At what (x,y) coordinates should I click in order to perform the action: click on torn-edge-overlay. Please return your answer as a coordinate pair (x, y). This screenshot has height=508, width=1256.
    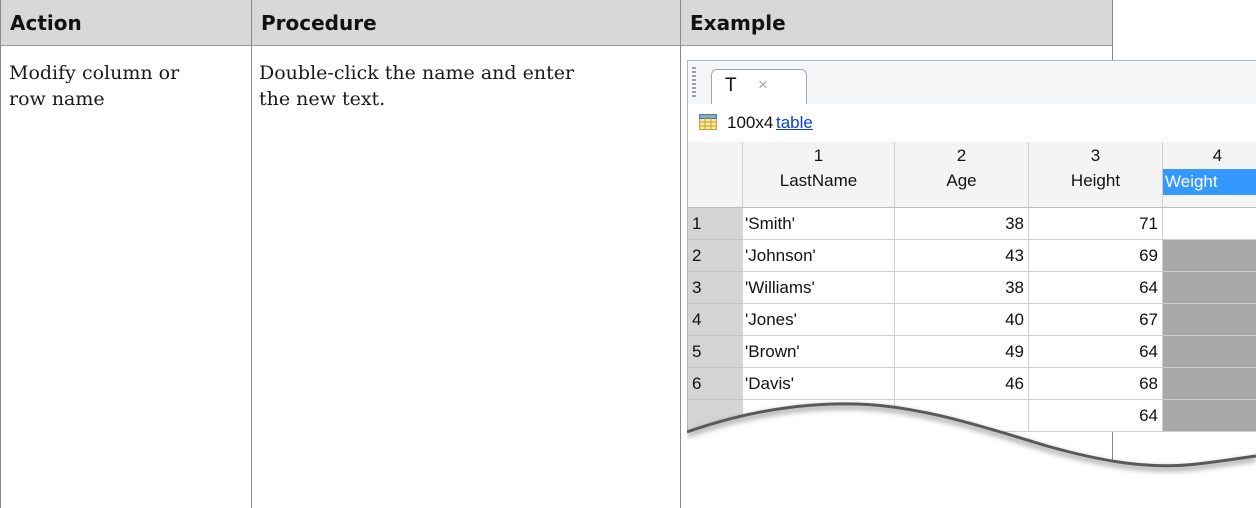
    Looking at the image, I should click on (971, 455).